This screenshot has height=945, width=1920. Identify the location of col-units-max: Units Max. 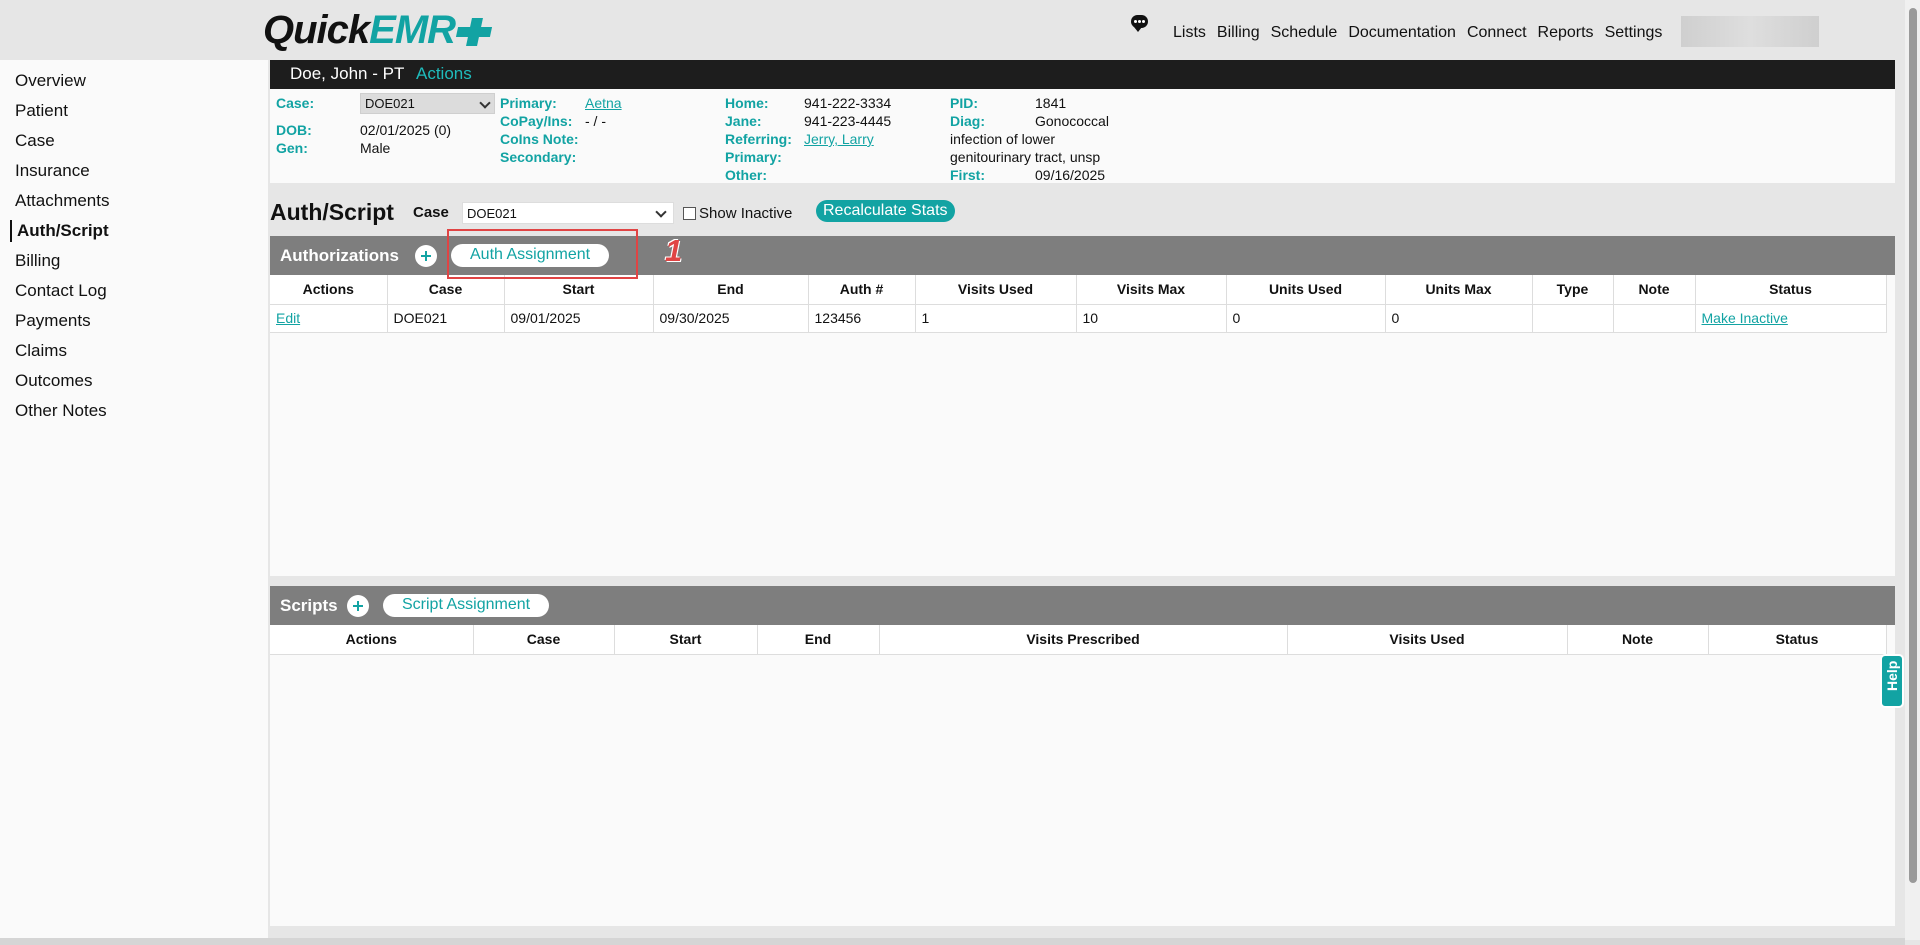
(1459, 290).